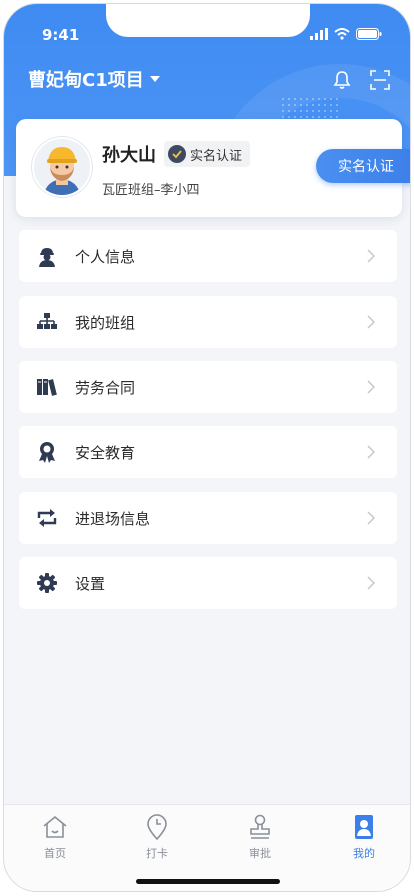 This screenshot has width=414, height=896. What do you see at coordinates (380, 80) in the screenshot?
I see `scan-icon` at bounding box center [380, 80].